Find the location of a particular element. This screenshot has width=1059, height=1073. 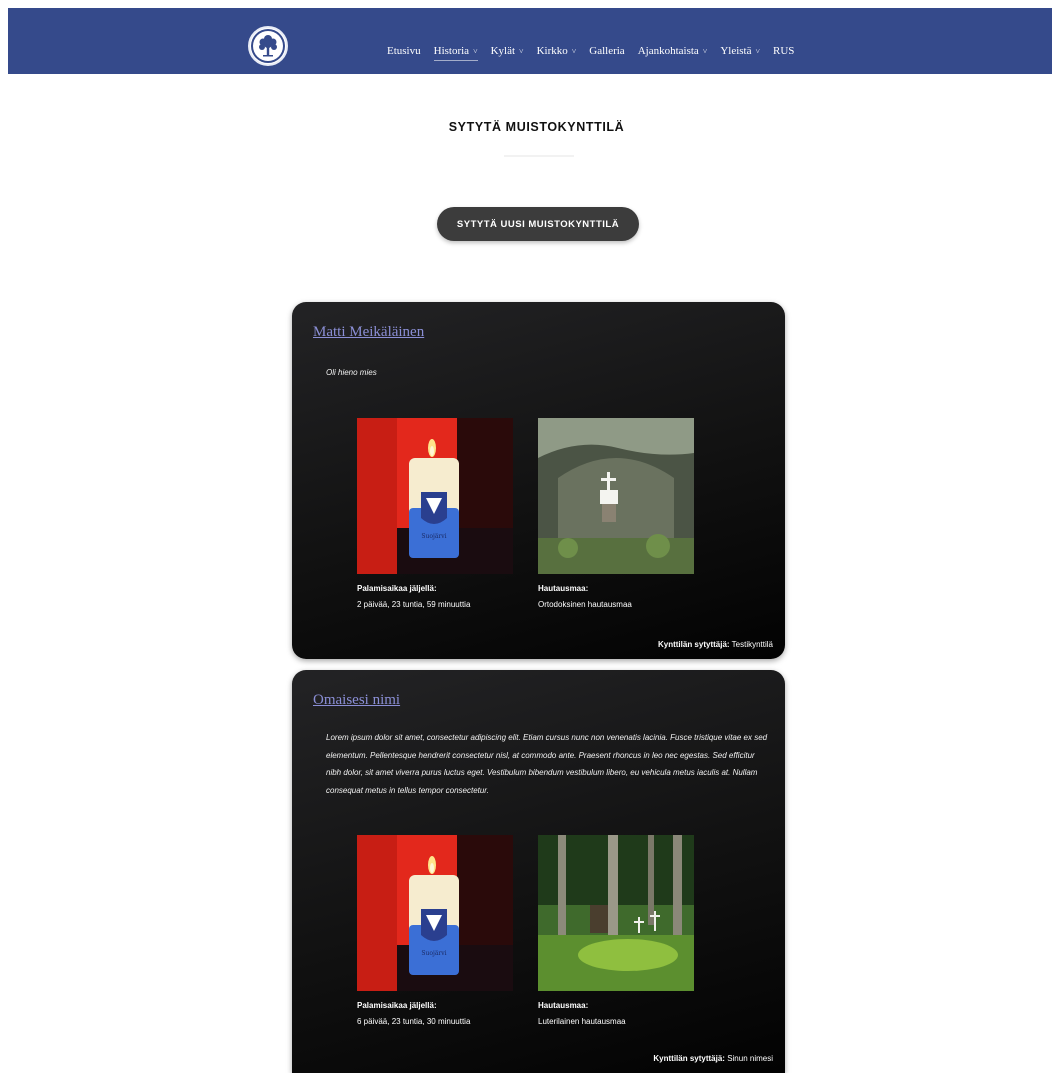

tree-logo-icon is located at coordinates (268, 46).